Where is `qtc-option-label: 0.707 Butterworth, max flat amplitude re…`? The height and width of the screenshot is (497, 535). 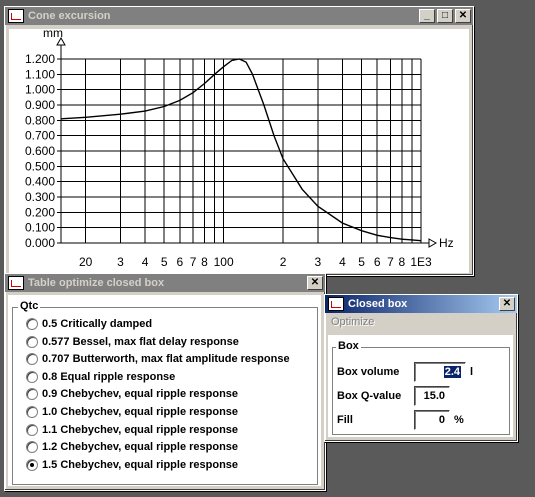 qtc-option-label: 0.707 Butterworth, max flat amplitude re… is located at coordinates (166, 359).